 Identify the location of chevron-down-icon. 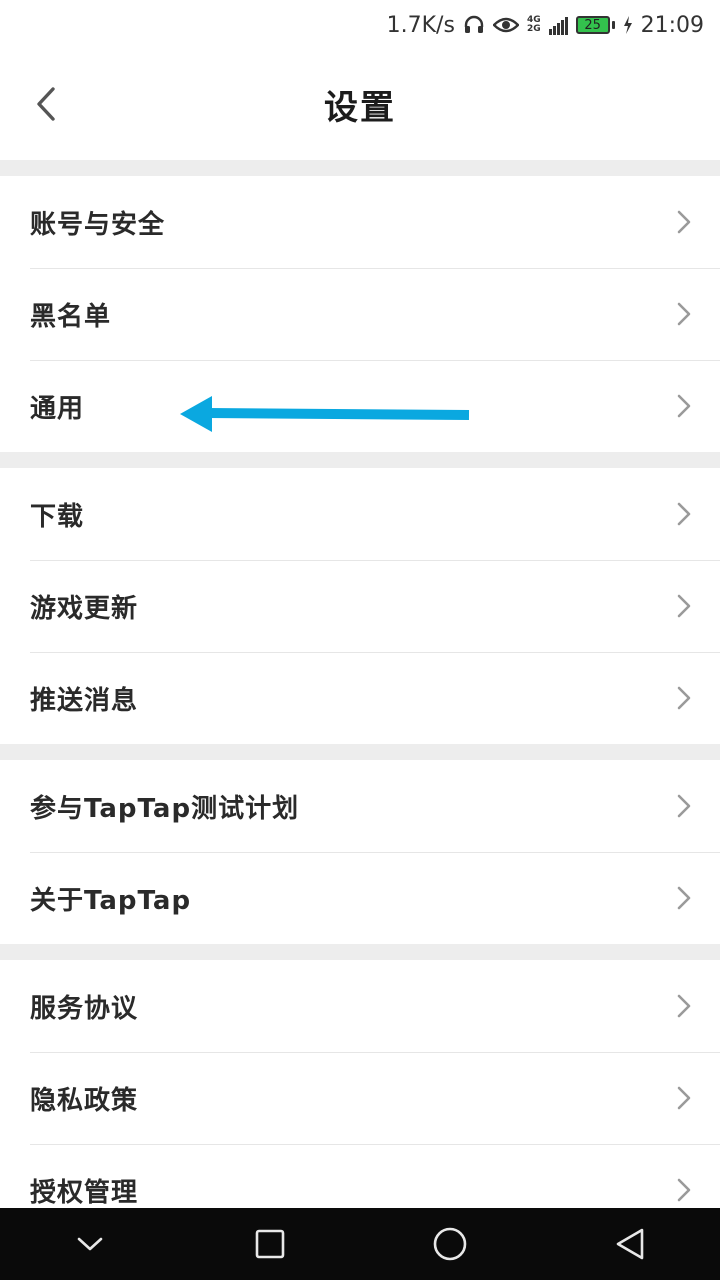
(90, 1244).